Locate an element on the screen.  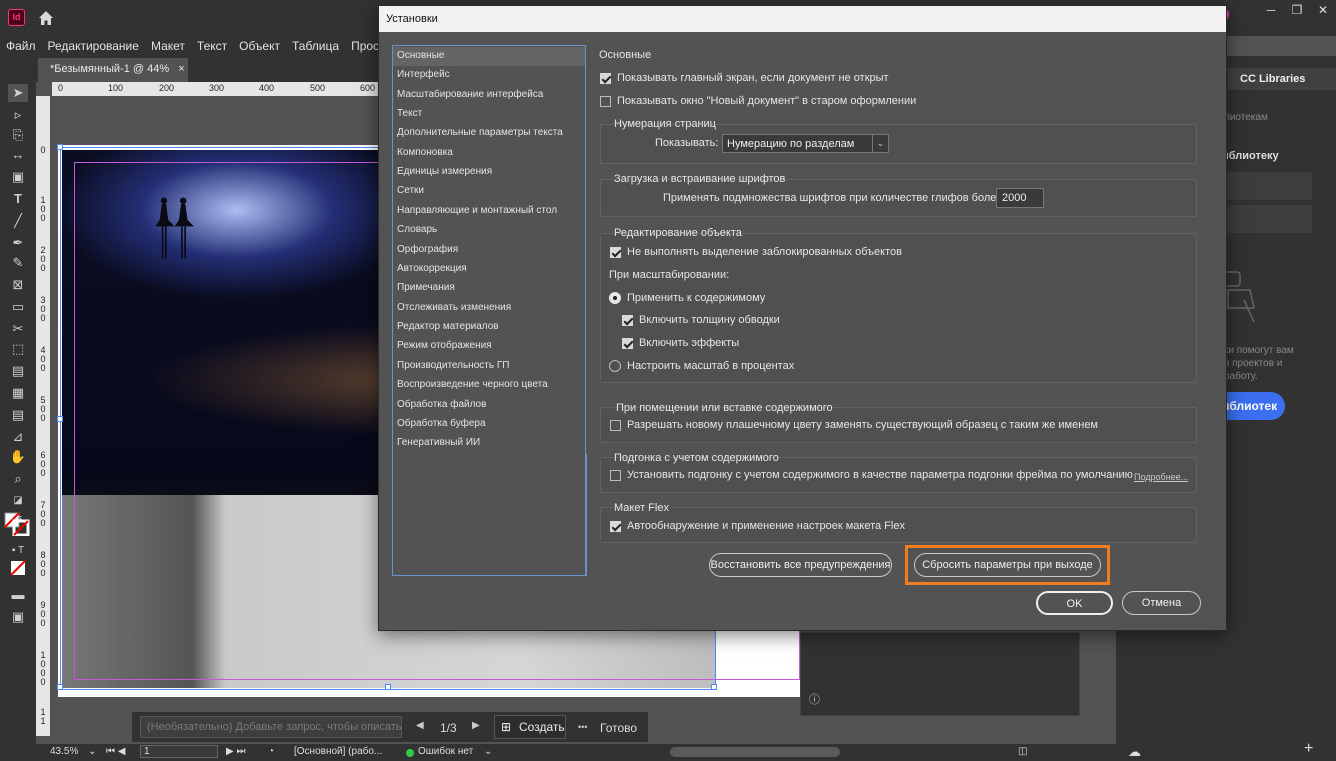
nav-item-composition: Компоновка is located at coordinates (489, 153).